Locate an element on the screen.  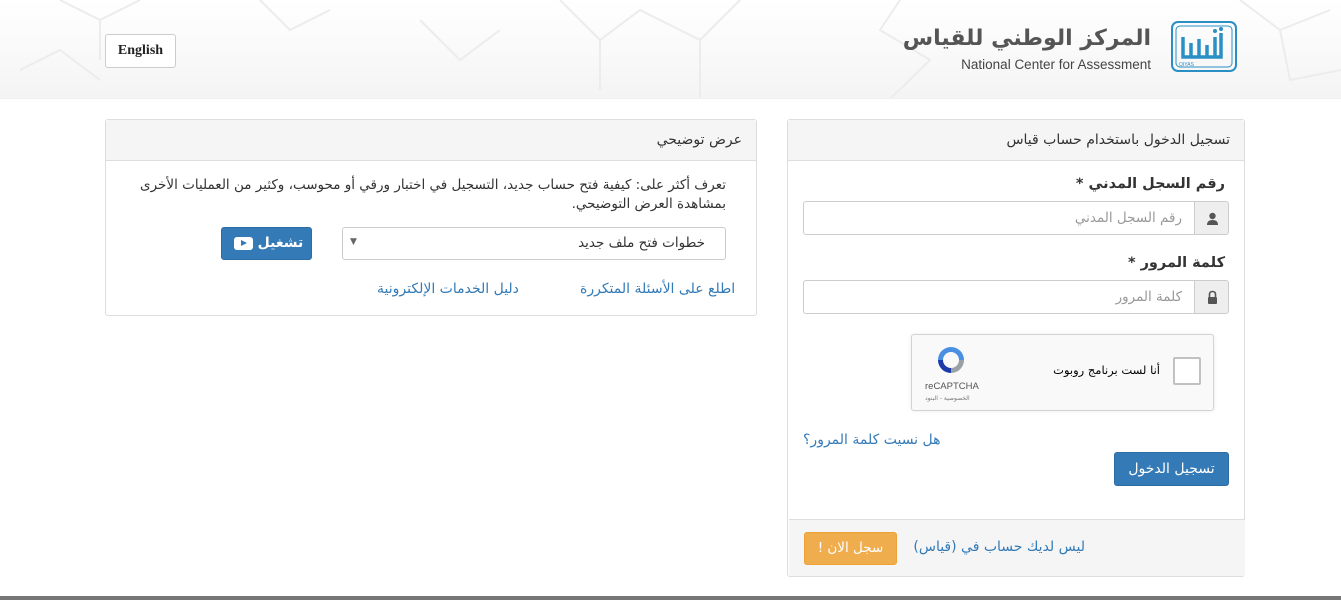
password-input: كلمة المرور is located at coordinates (999, 297).